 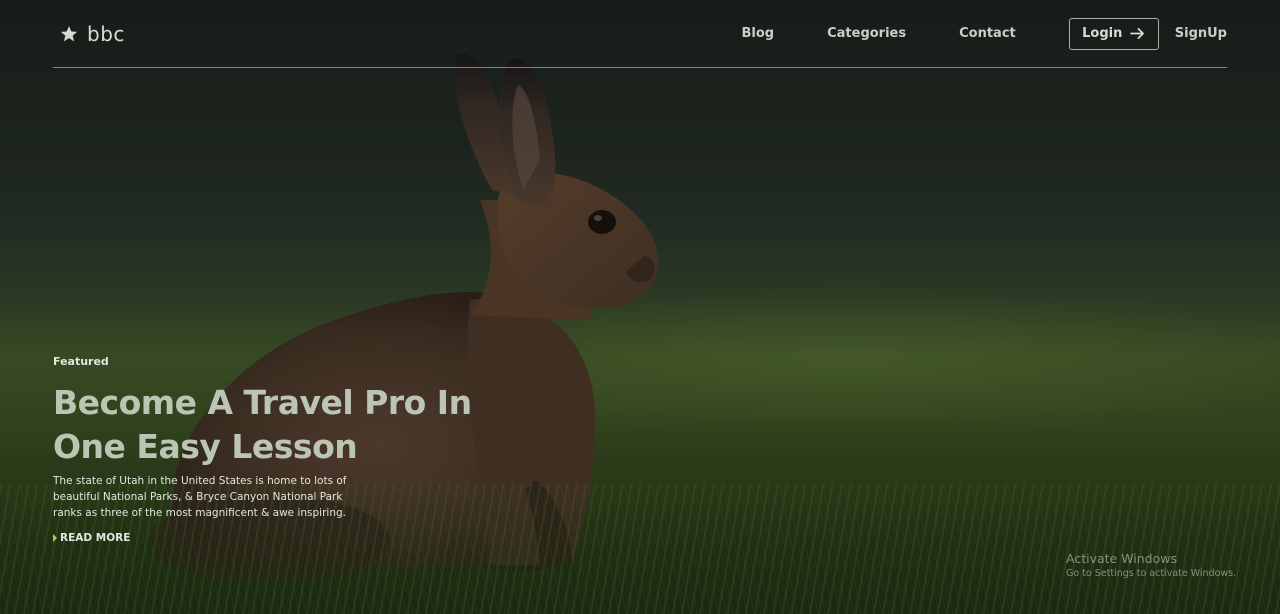 What do you see at coordinates (205, 446) in the screenshot?
I see `hero-headline-line2: One Easy Lesson` at bounding box center [205, 446].